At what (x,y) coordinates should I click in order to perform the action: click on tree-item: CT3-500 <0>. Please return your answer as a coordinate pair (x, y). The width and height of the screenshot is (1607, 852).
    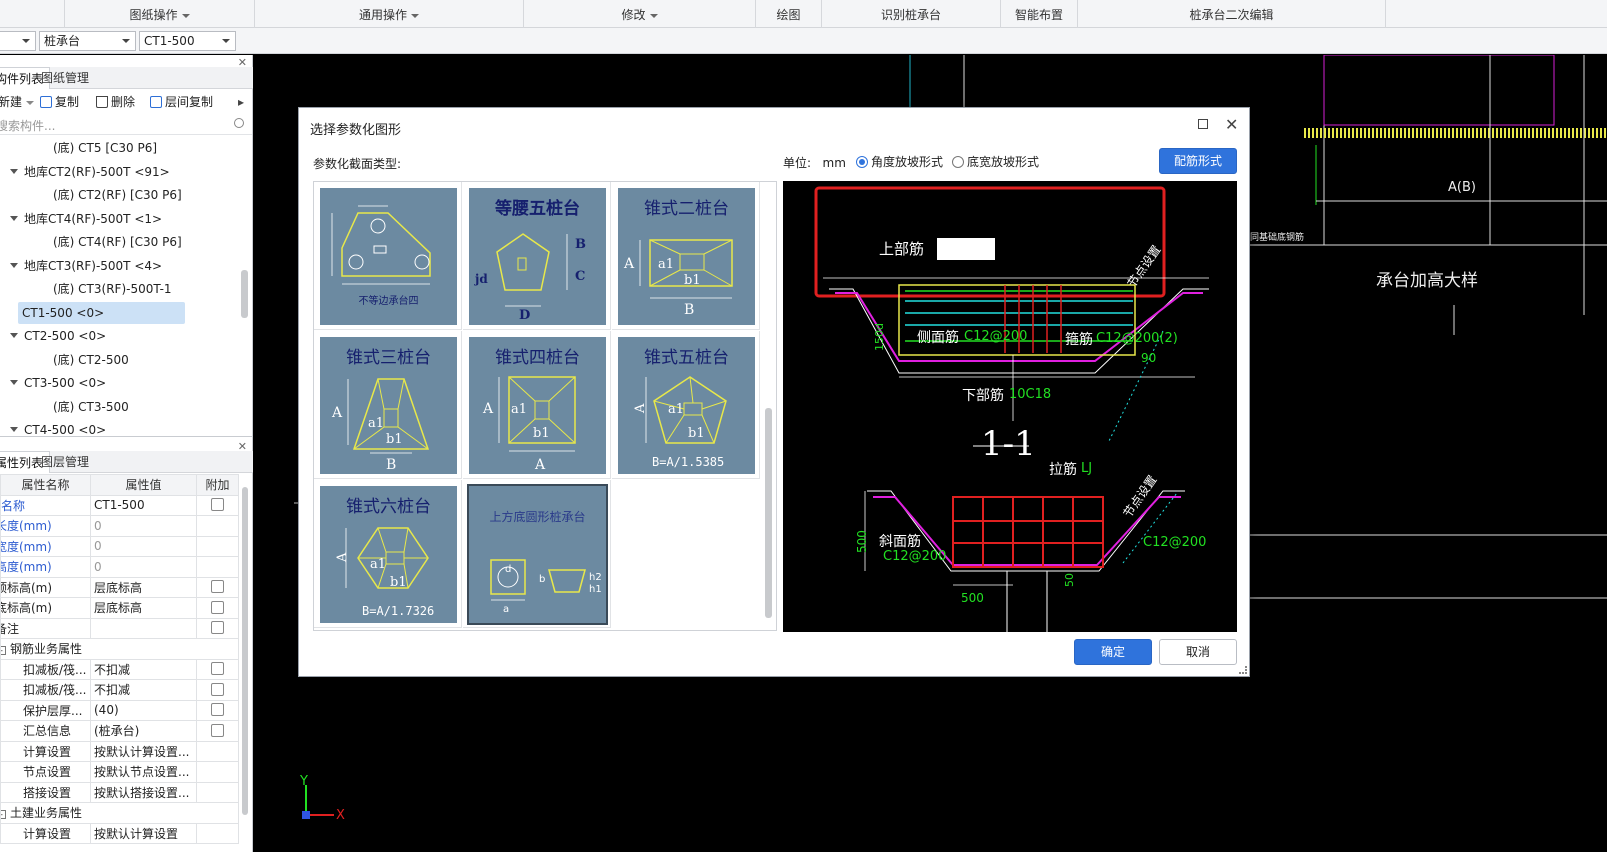
    Looking at the image, I should click on (120, 383).